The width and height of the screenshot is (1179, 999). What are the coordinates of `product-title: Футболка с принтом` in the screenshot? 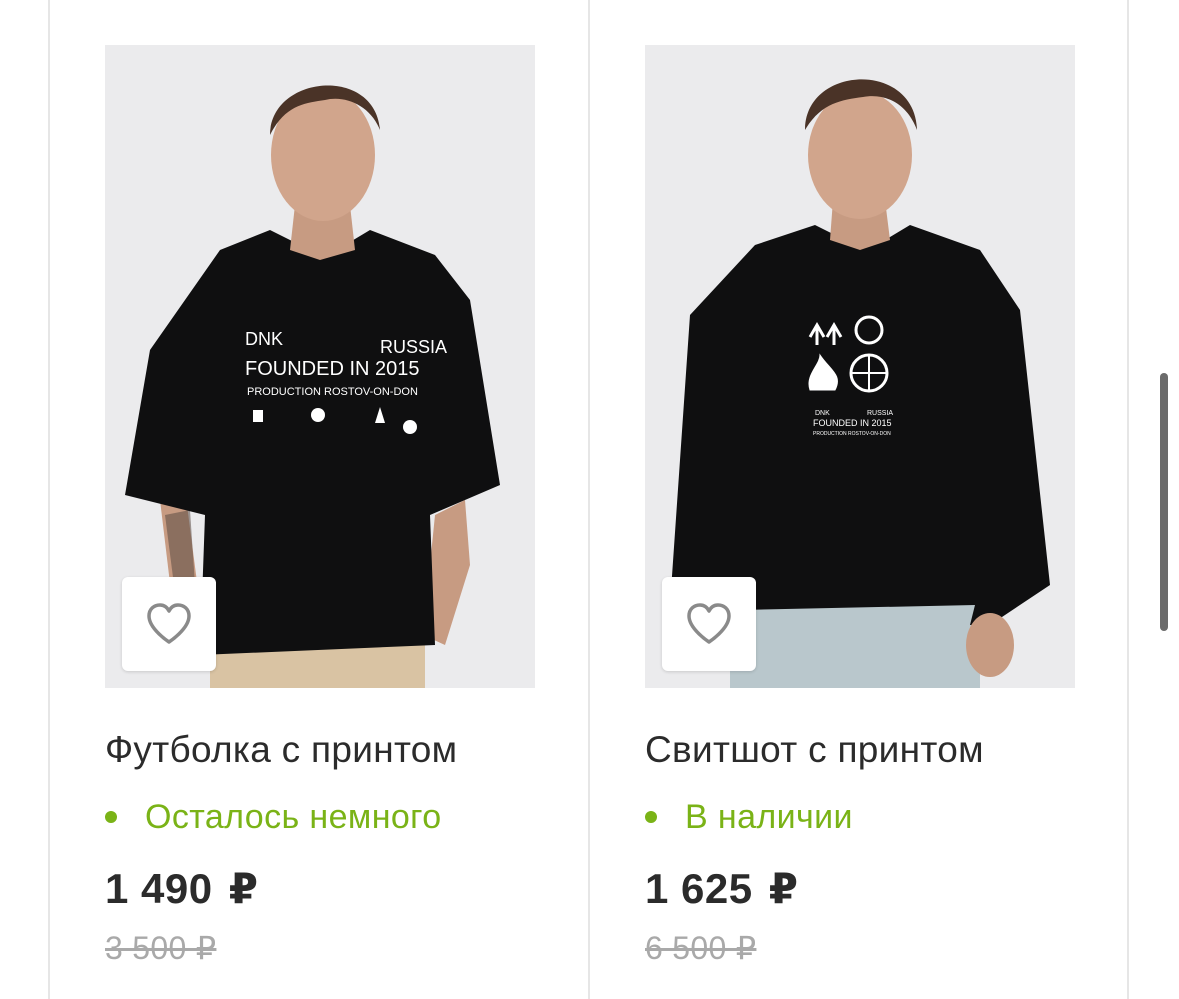 It's located at (281, 750).